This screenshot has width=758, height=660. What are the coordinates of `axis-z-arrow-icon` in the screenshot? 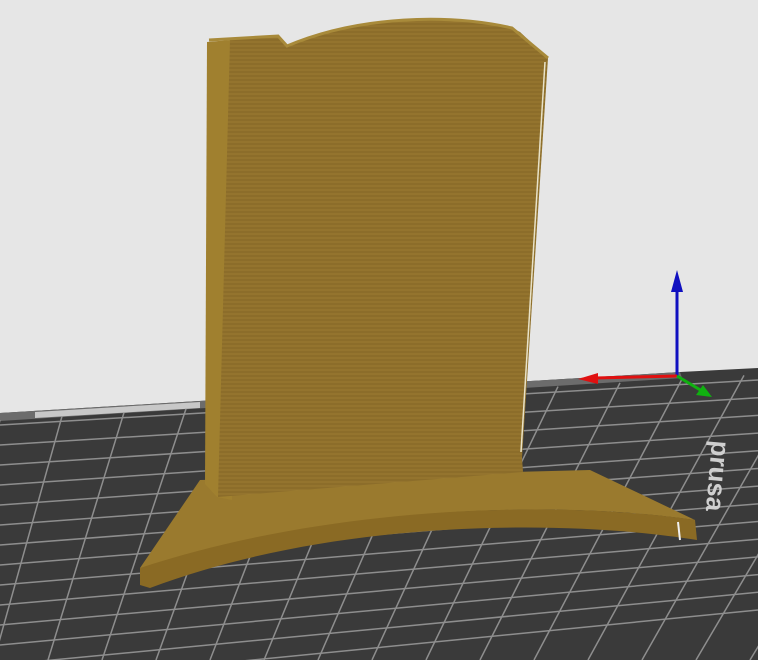 It's located at (677, 281).